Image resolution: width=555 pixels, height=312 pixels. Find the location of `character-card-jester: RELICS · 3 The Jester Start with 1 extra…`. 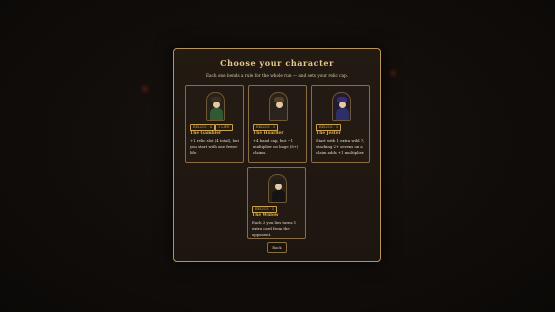

character-card-jester: RELICS · 3 The Jester Start with 1 extra… is located at coordinates (340, 124).